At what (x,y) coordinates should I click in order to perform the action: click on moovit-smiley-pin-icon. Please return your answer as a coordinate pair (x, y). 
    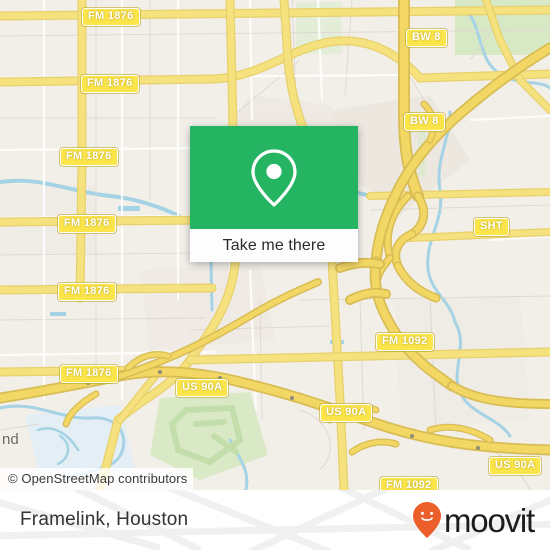
    Looking at the image, I should click on (427, 520).